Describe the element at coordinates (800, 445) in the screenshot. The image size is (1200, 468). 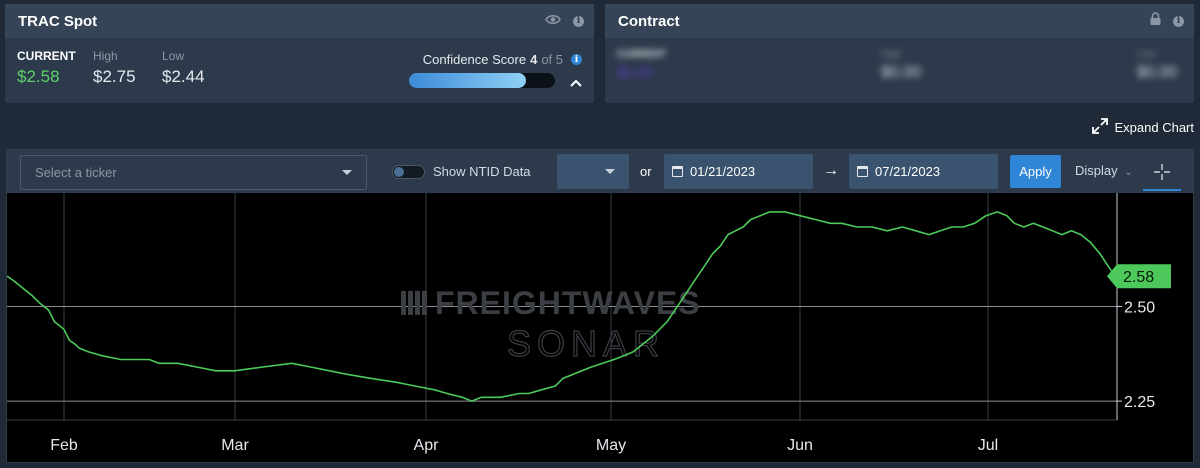
I see `x-tick-label: Jun` at that location.